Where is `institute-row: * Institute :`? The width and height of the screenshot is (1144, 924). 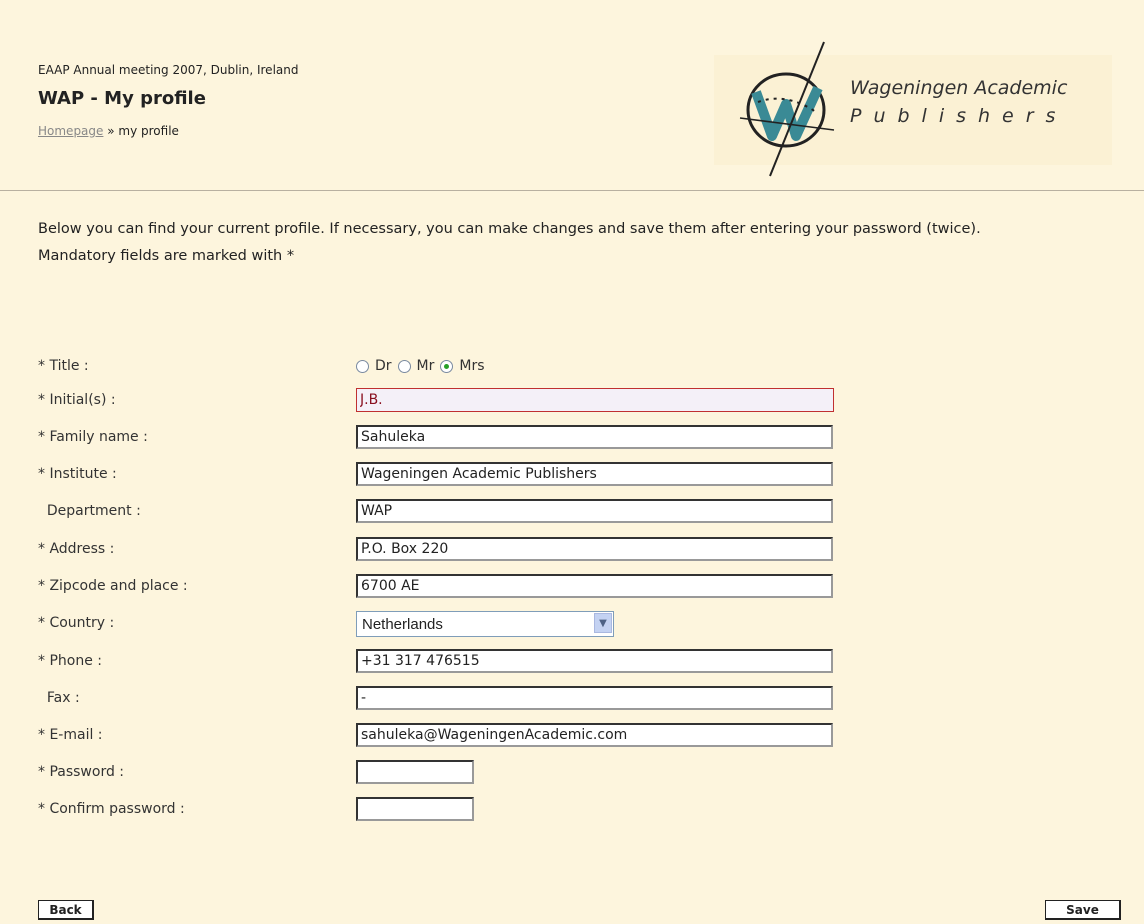
institute-row: * Institute : is located at coordinates (583, 475).